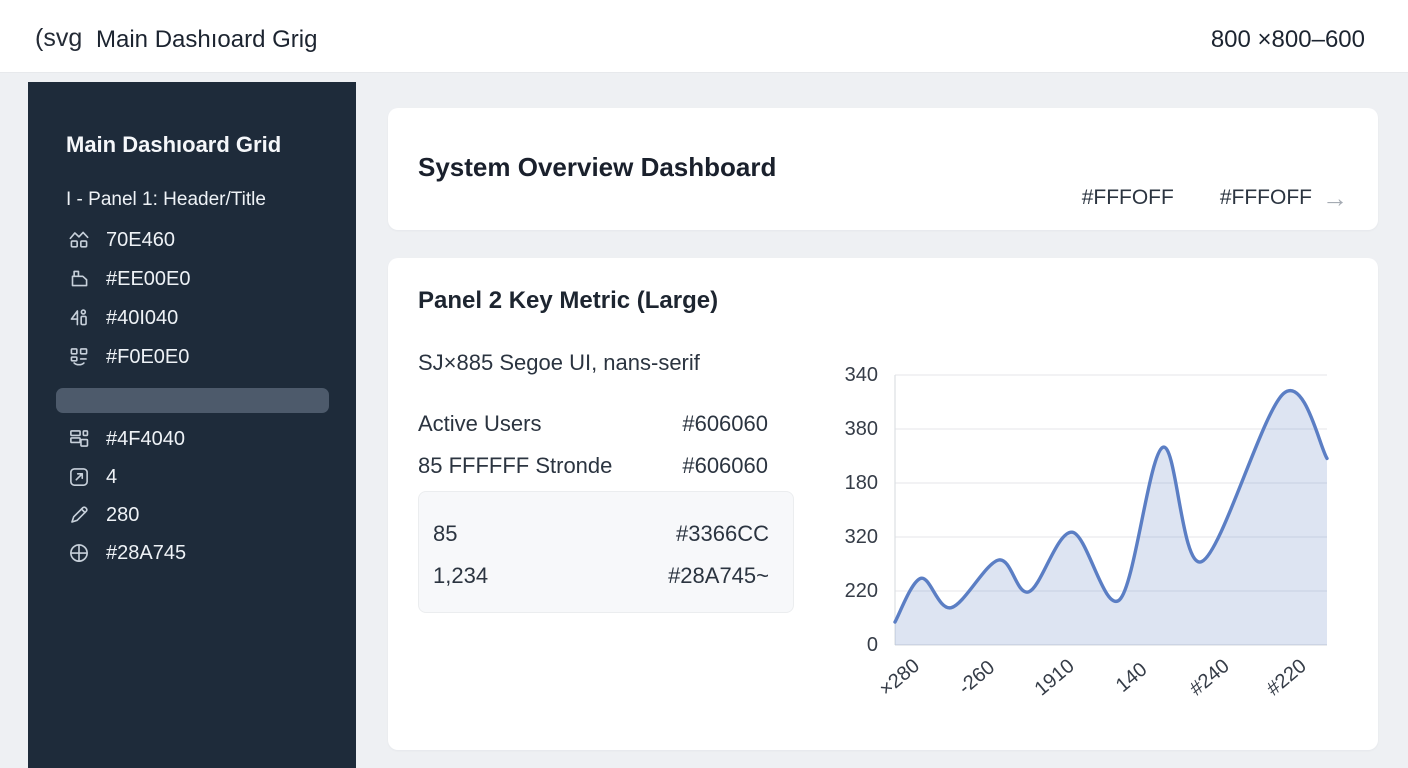 This screenshot has height=768, width=1408. Describe the element at coordinates (146, 552) in the screenshot. I see `sidebar-item-label: #28A745` at that location.